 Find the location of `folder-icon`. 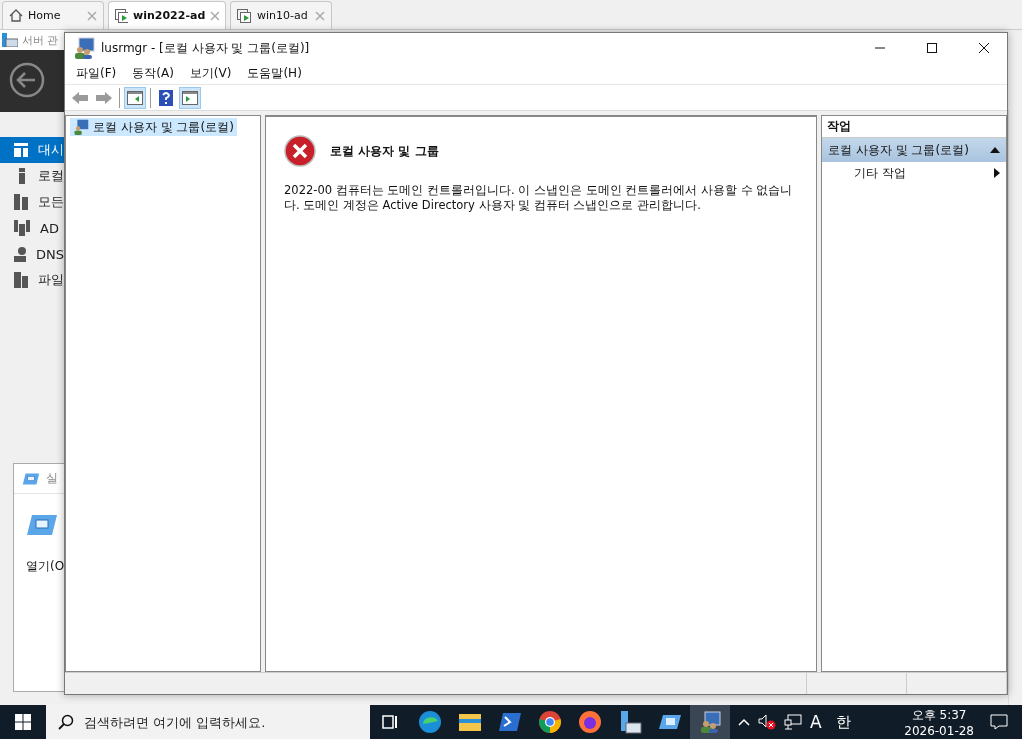

folder-icon is located at coordinates (470, 722).